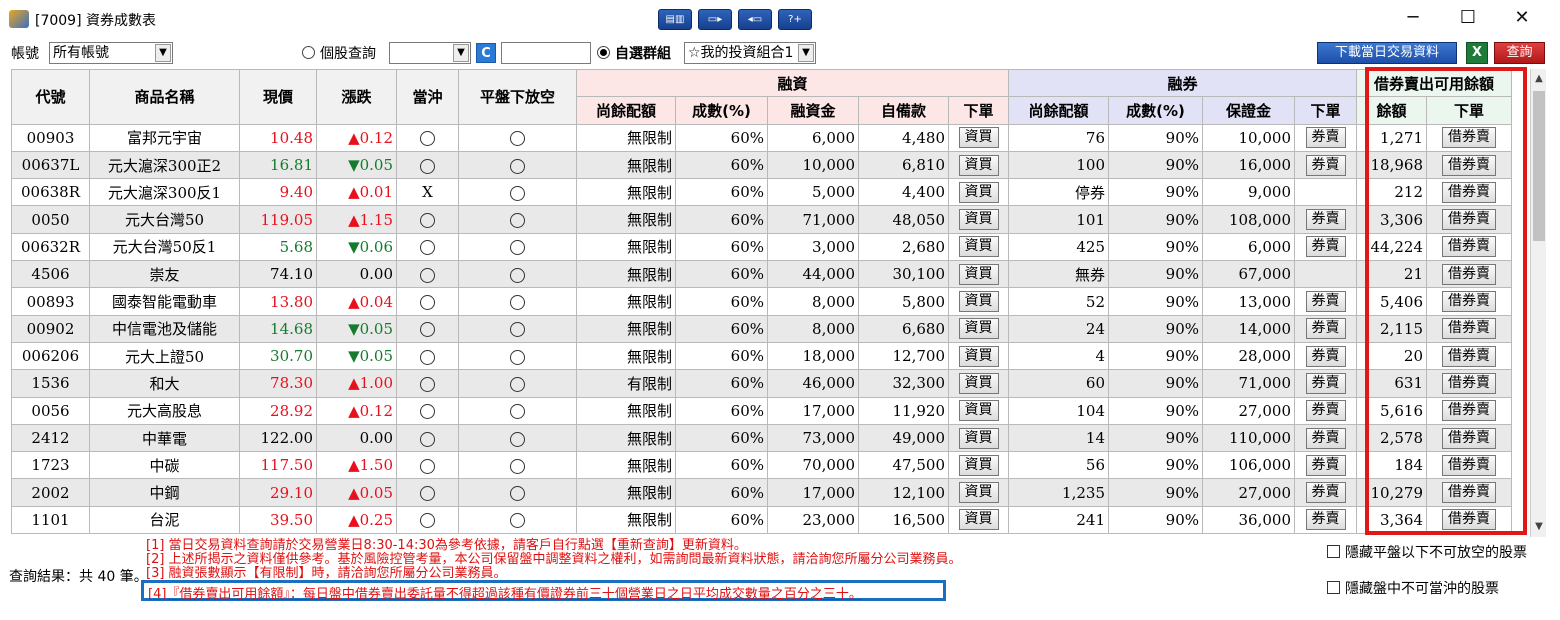  Describe the element at coordinates (903, 438) in the screenshot. I see `m-self-cell: 49,000` at that location.